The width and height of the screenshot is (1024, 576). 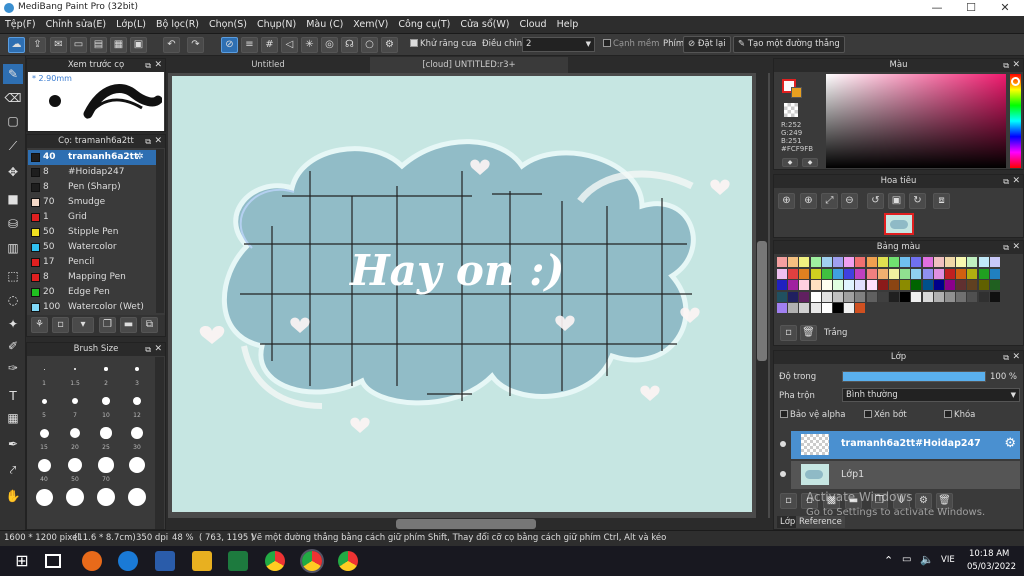 I want to click on menu-filter: Bộ lọc(R), so click(x=177, y=24).